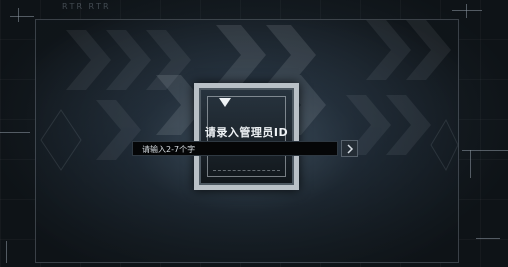 The image size is (508, 267). Describe the element at coordinates (246, 170) in the screenshot. I see `emblem-divider` at that location.